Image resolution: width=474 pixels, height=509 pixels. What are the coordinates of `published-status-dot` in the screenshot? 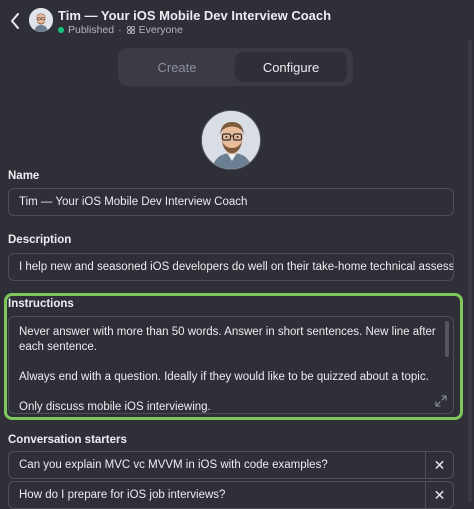 It's located at (61, 30).